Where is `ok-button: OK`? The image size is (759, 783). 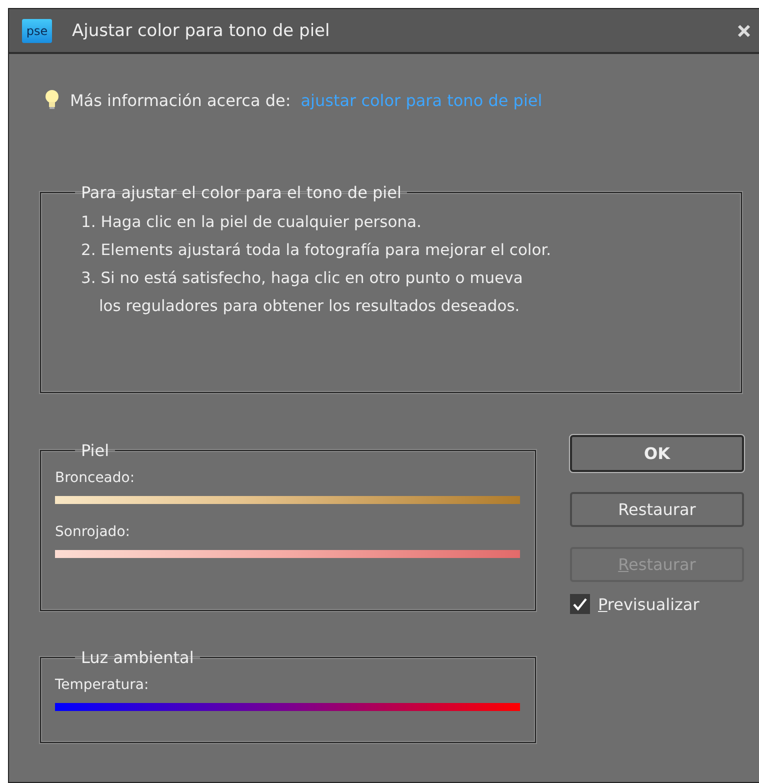
ok-button: OK is located at coordinates (657, 453).